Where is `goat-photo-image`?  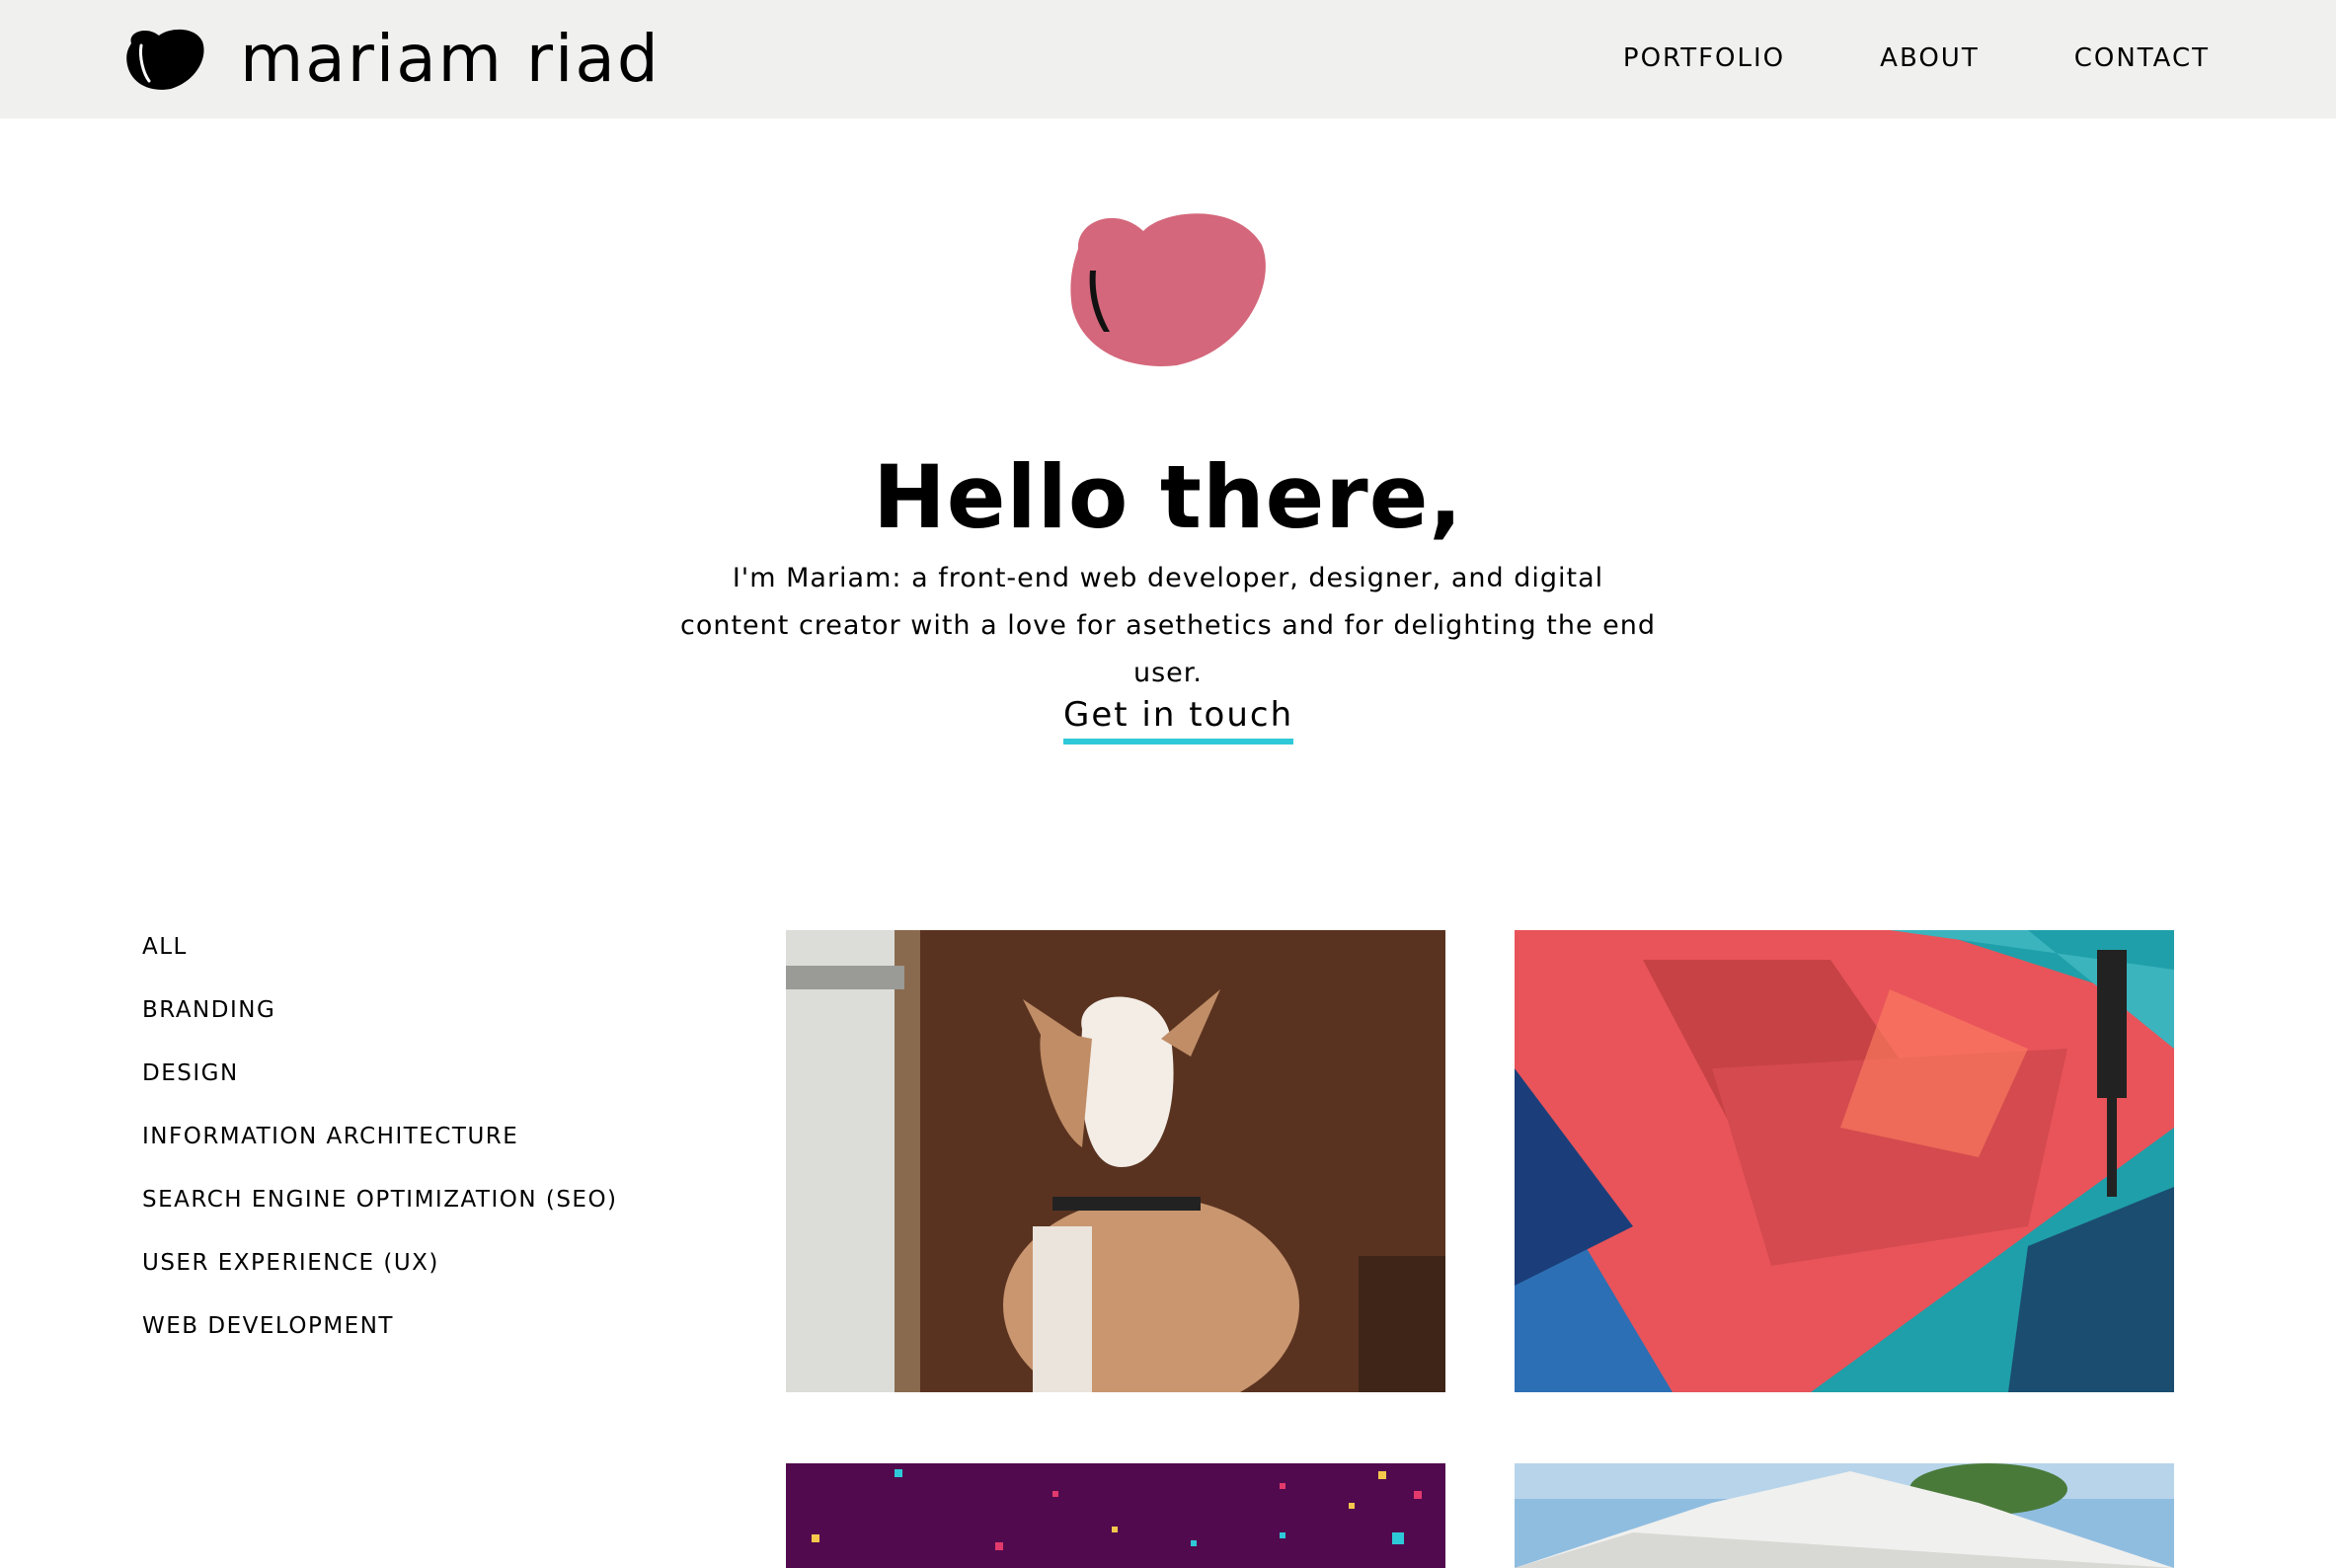 goat-photo-image is located at coordinates (1115, 1161).